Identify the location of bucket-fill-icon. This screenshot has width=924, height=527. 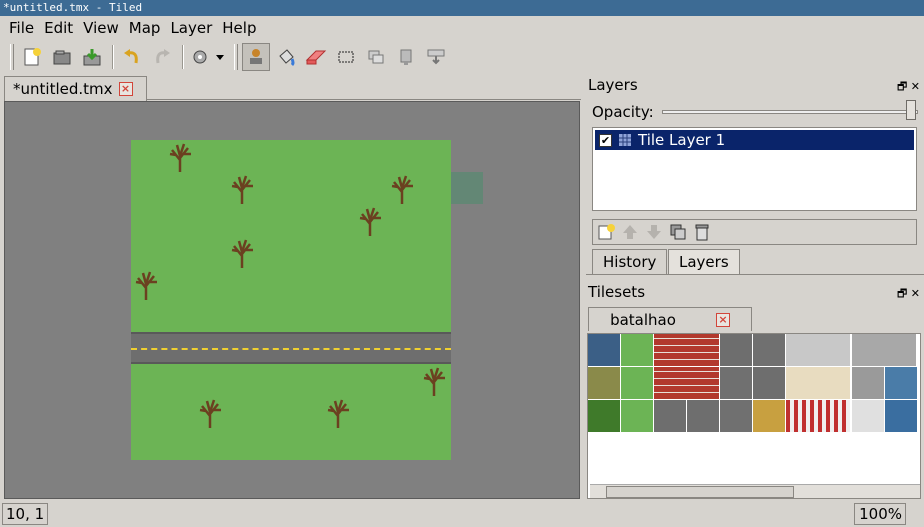
(287, 58).